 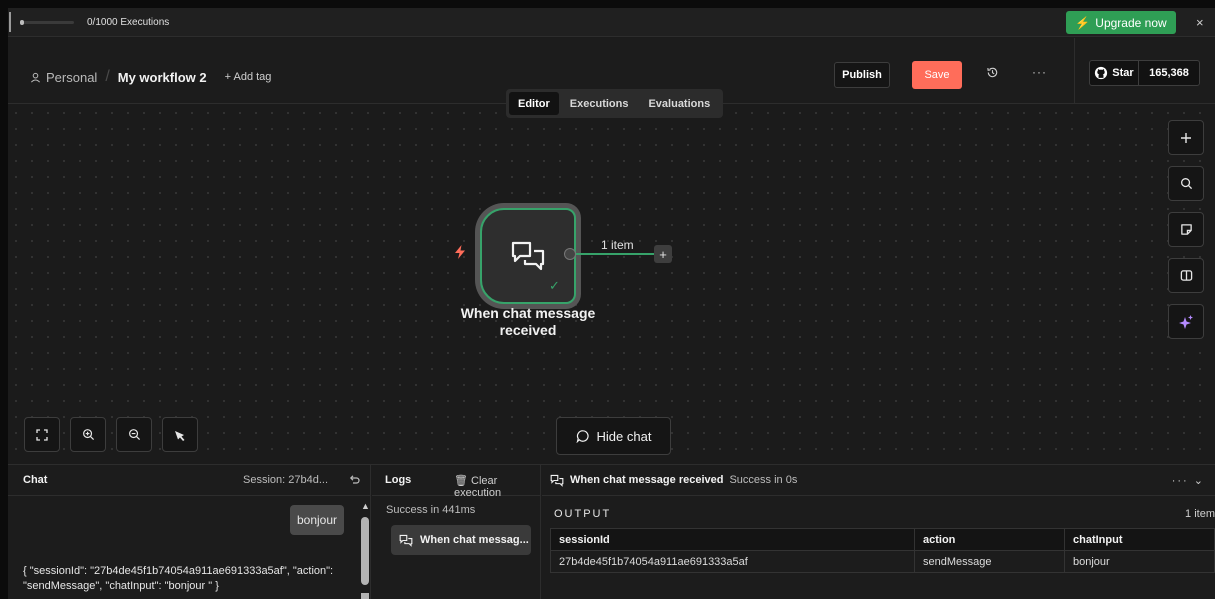 What do you see at coordinates (365, 596) in the screenshot?
I see `scroll-down-icon` at bounding box center [365, 596].